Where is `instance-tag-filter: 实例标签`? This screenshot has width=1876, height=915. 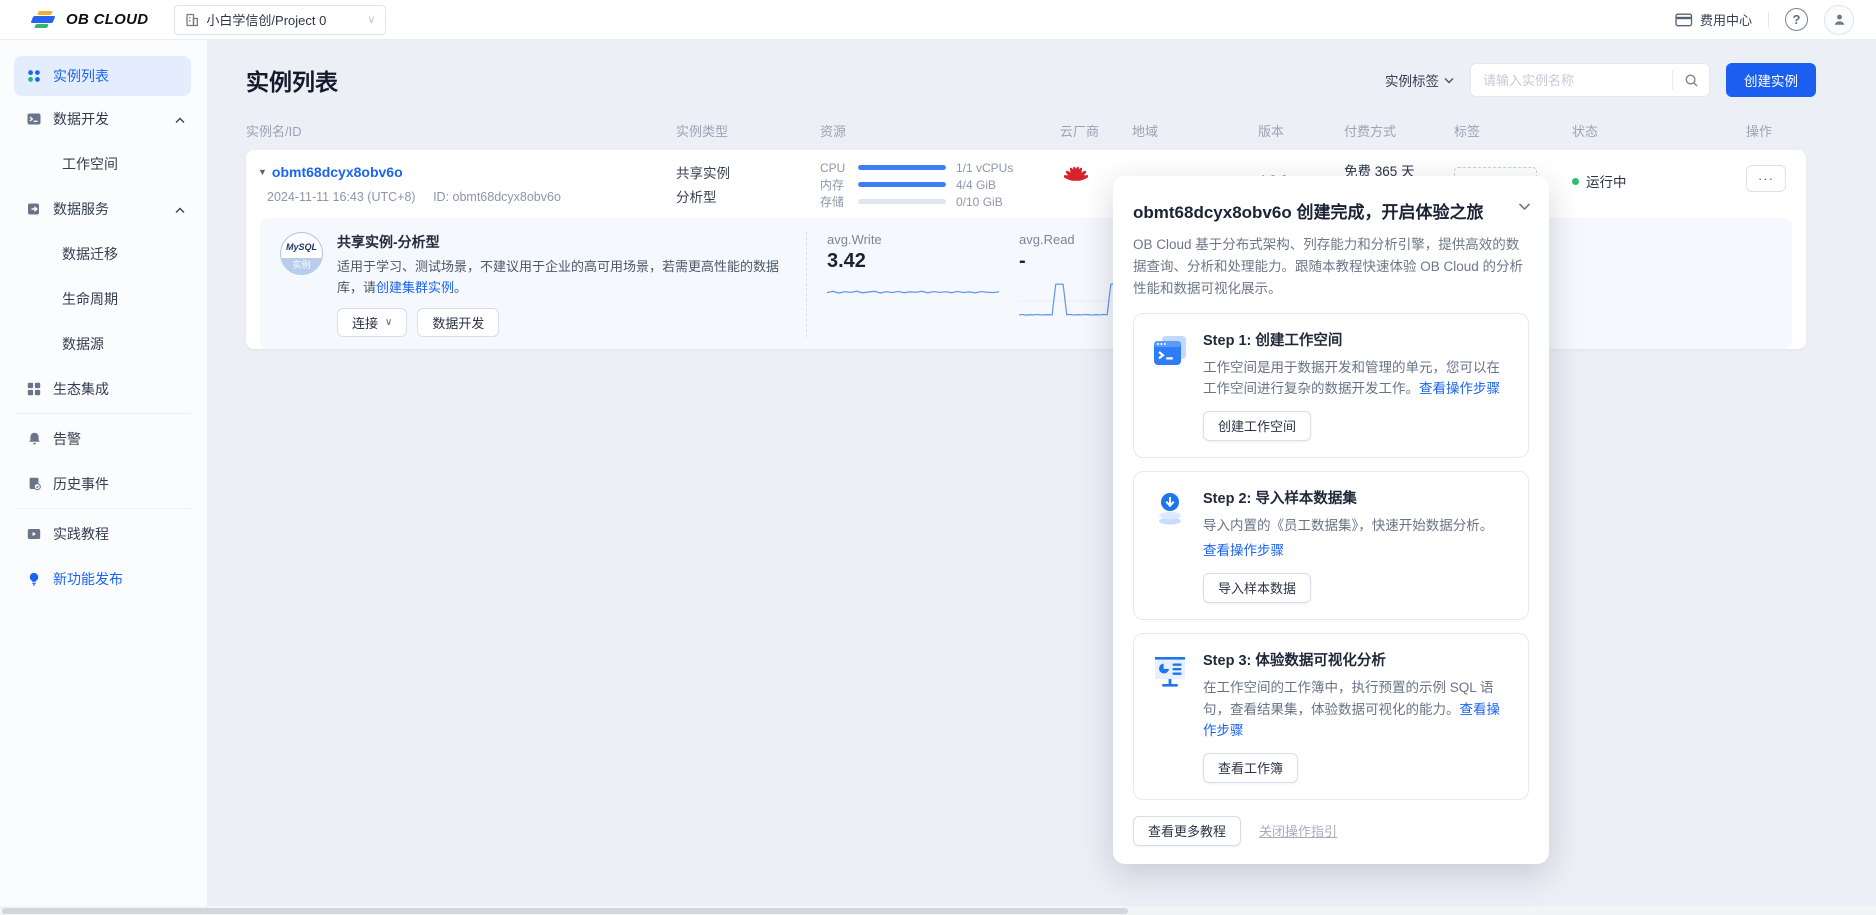 instance-tag-filter: 实例标签 is located at coordinates (1419, 80).